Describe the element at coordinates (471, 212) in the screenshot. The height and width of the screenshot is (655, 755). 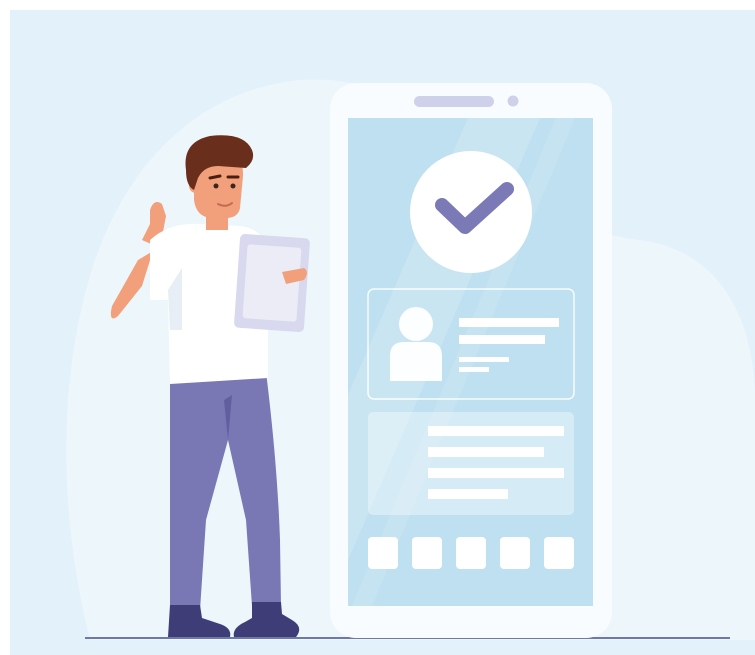
I see `check-badge` at that location.